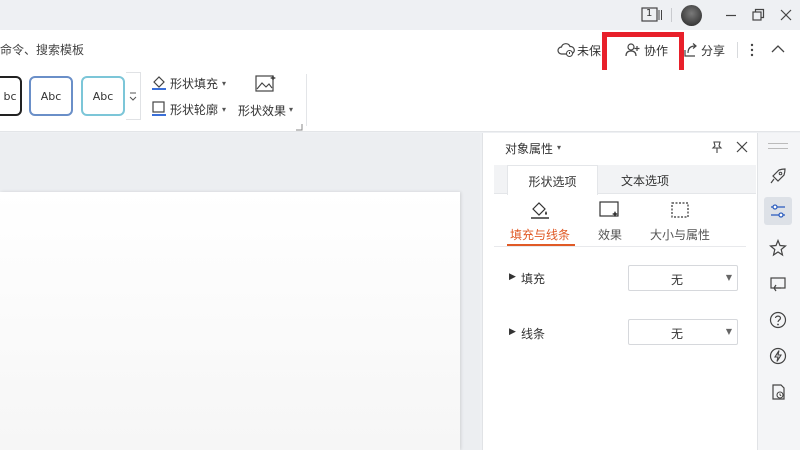 This screenshot has height=450, width=800. Describe the element at coordinates (159, 108) in the screenshot. I see `shape-outline-icon` at that location.